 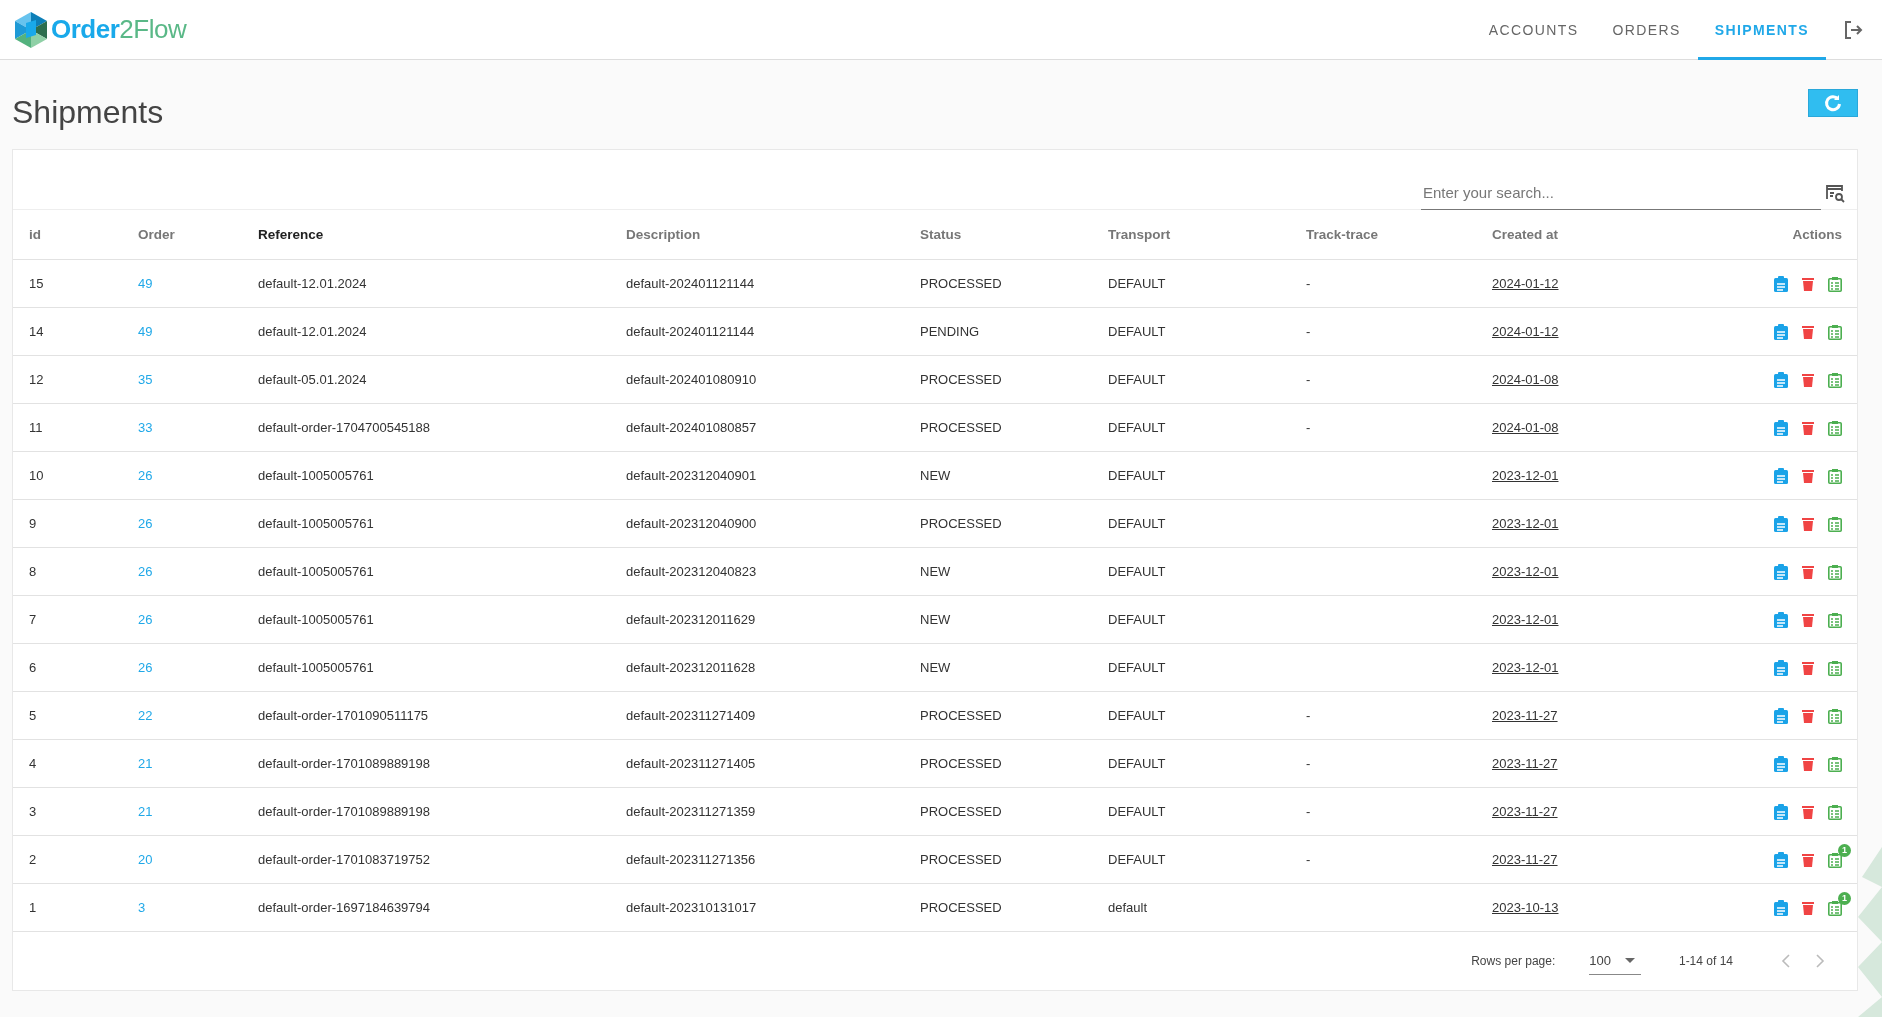 What do you see at coordinates (291, 234) in the screenshot?
I see `column-header: Reference` at bounding box center [291, 234].